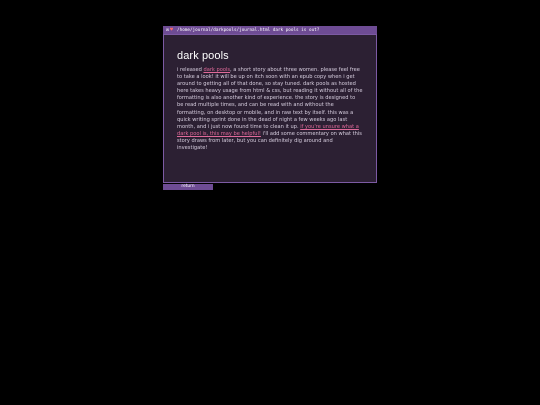 The image size is (540, 405). I want to click on titlebar-icons: ✉ ♥, so click(170, 30).